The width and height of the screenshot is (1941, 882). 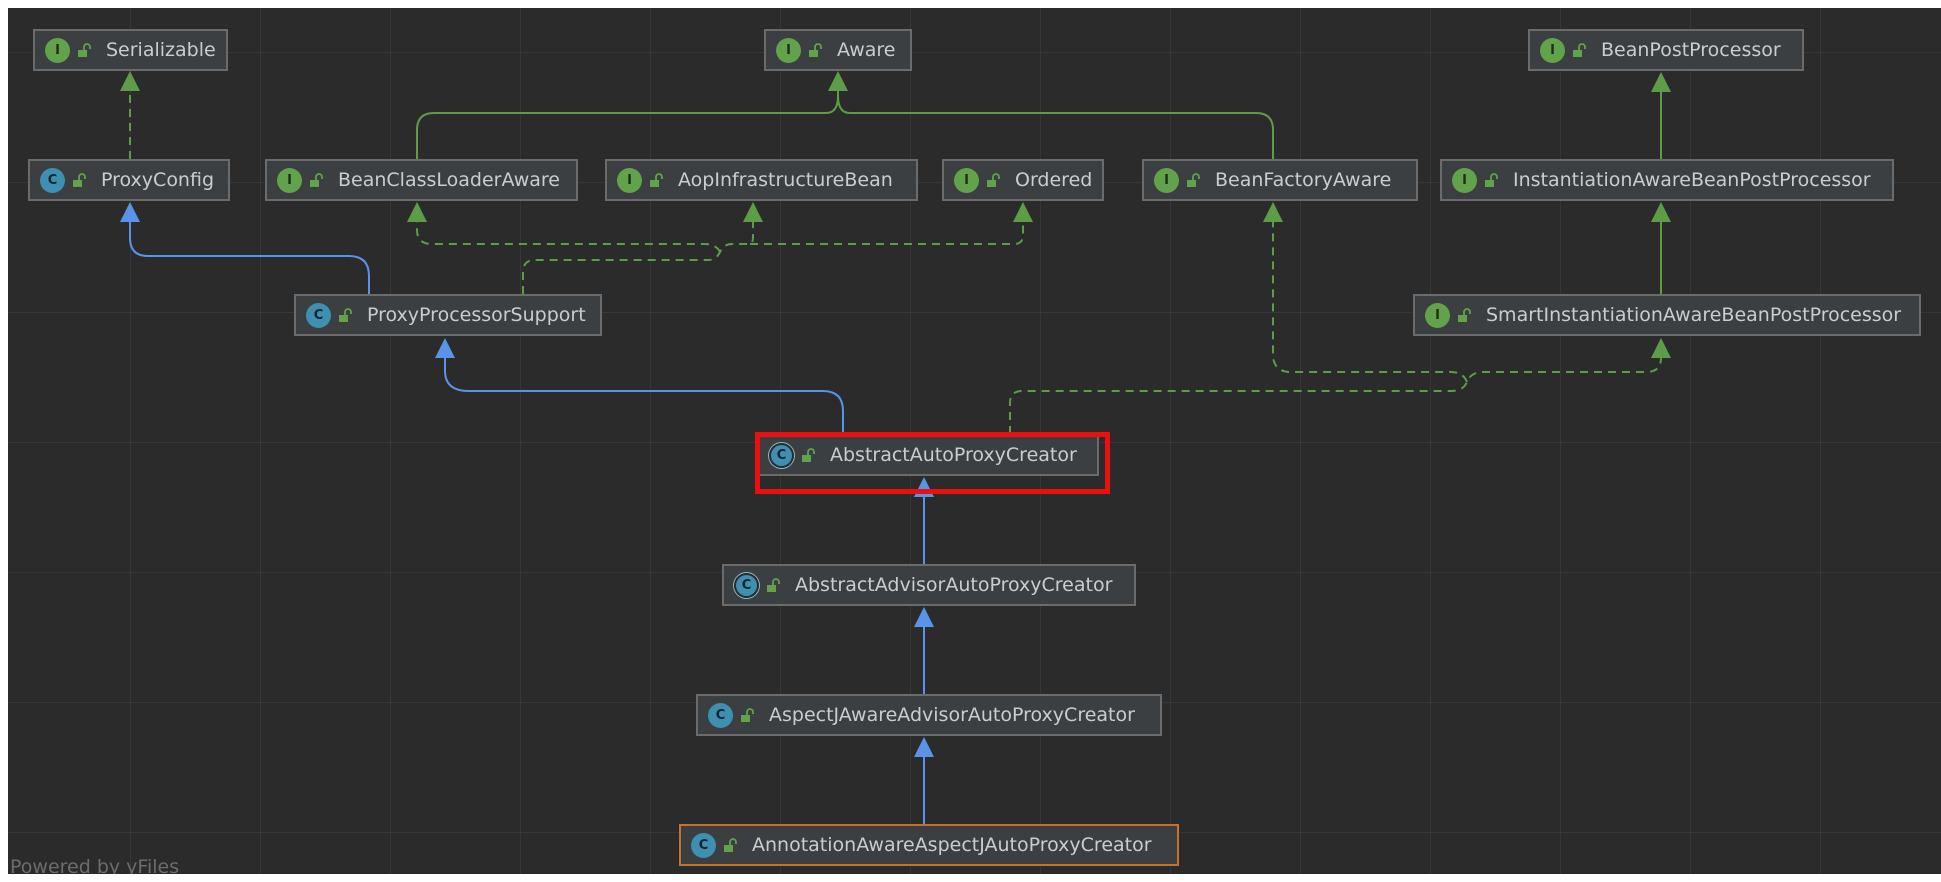 I want to click on node-label: AspectJAwareAdvisorAutoProxyCreator, so click(x=952, y=715).